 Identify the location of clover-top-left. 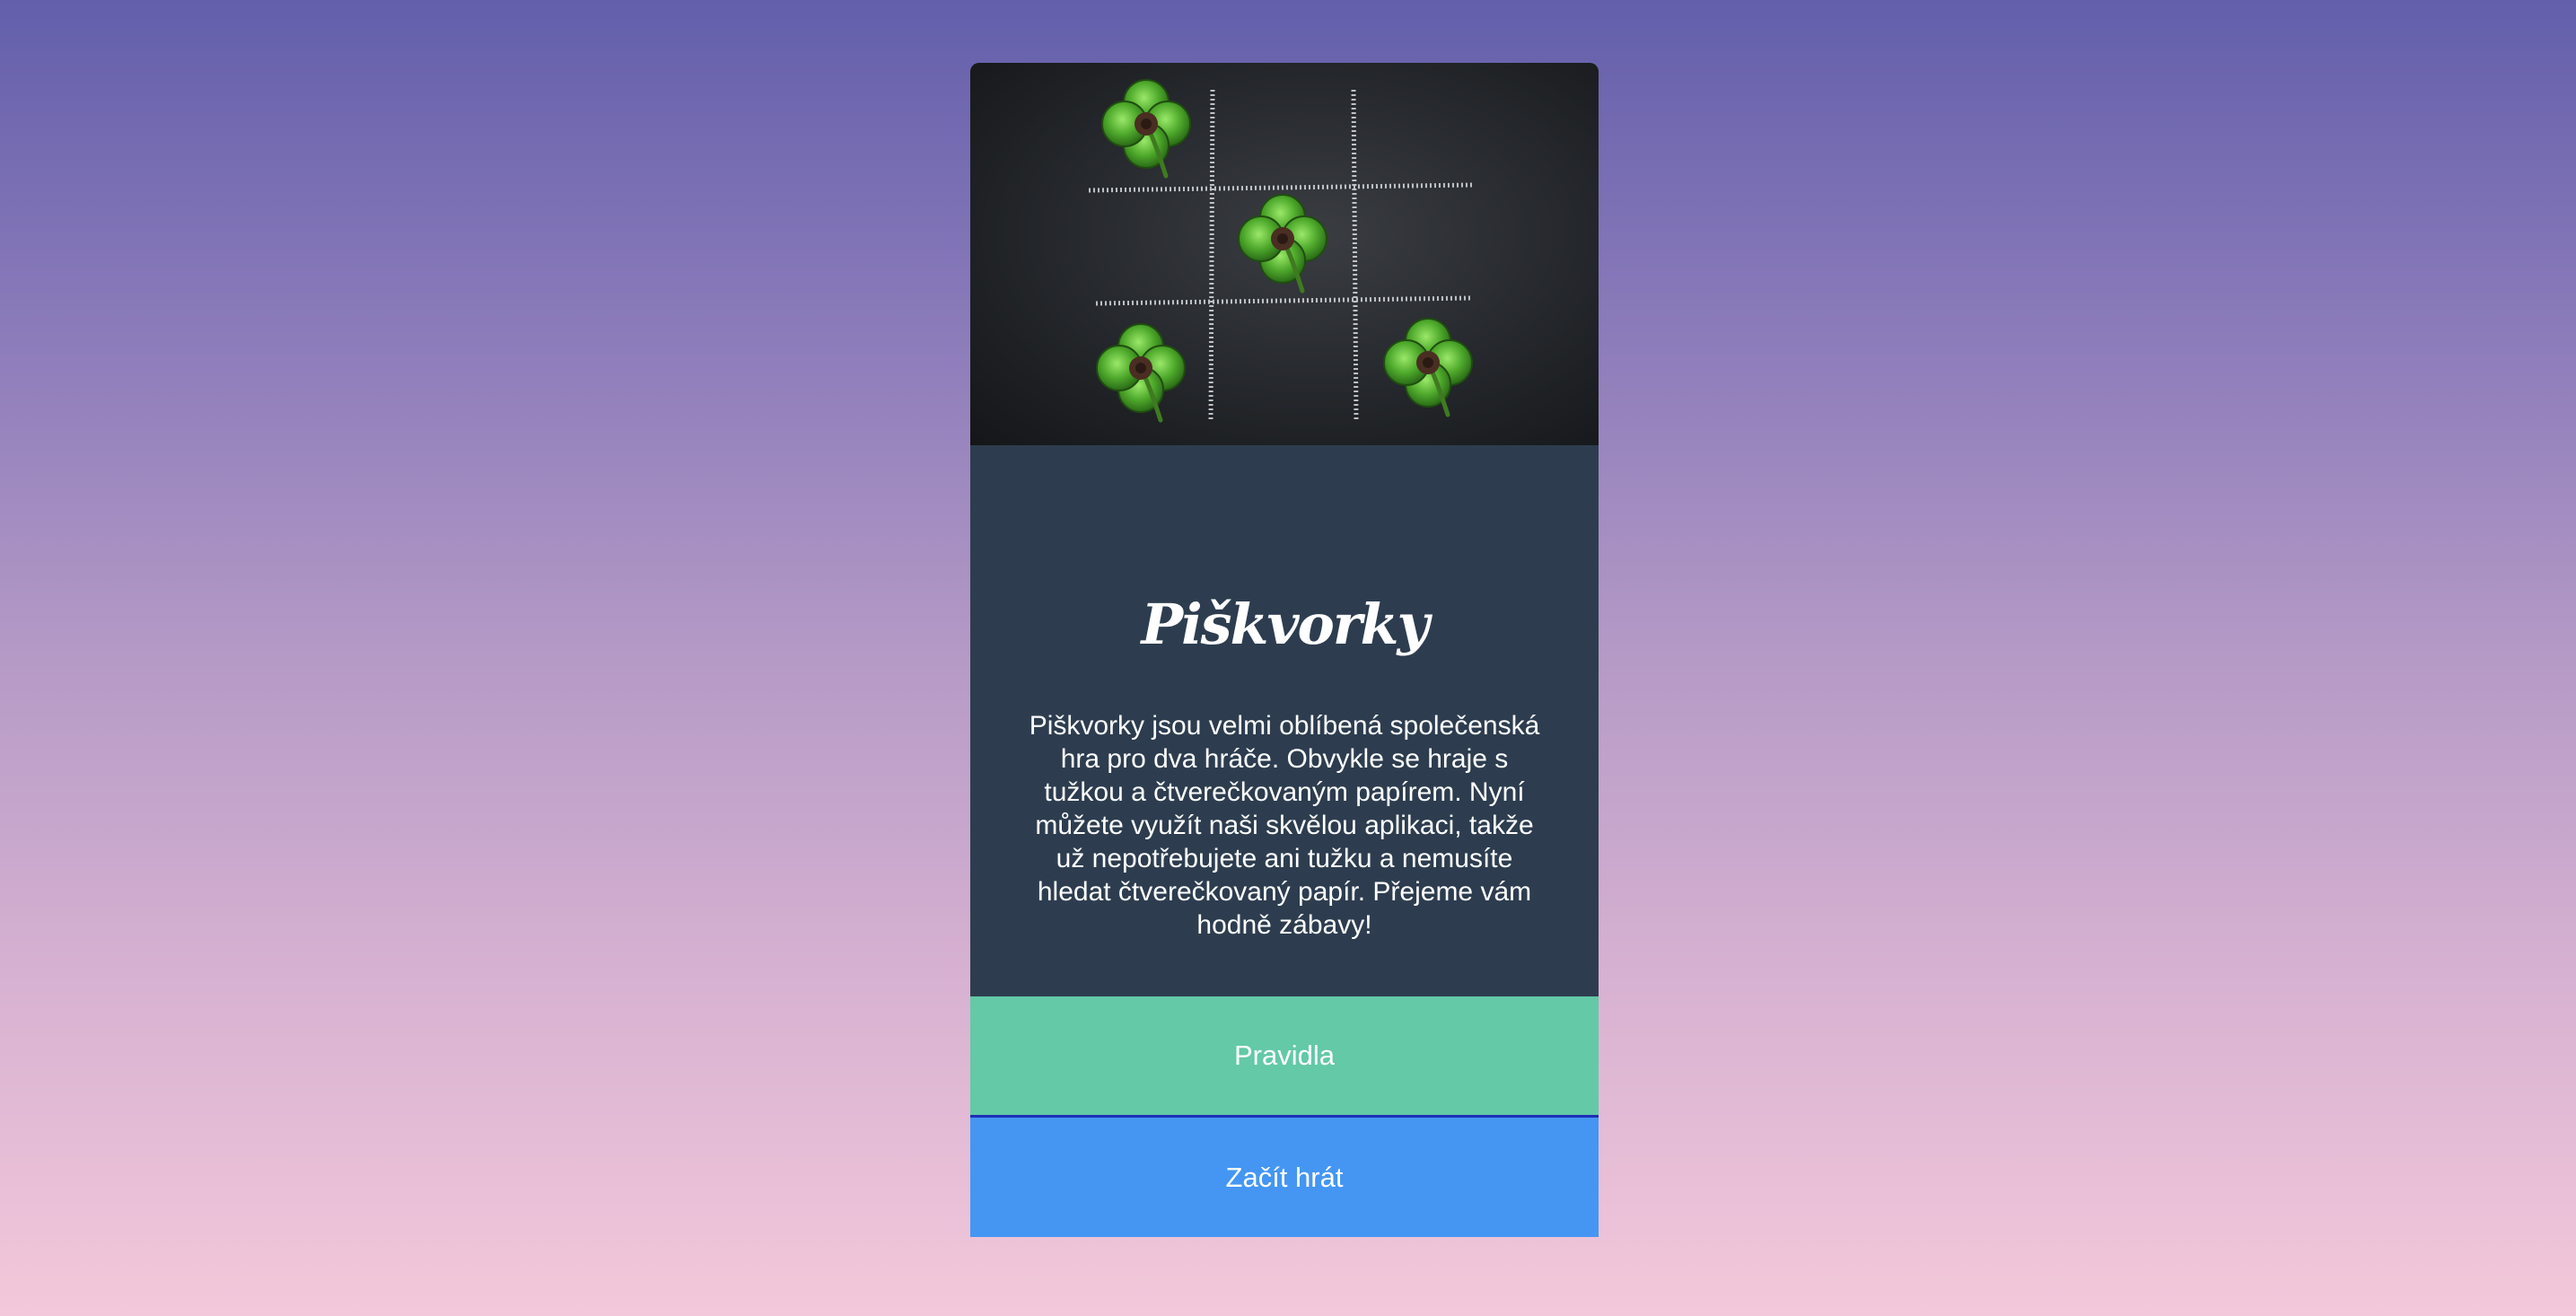
(1146, 128).